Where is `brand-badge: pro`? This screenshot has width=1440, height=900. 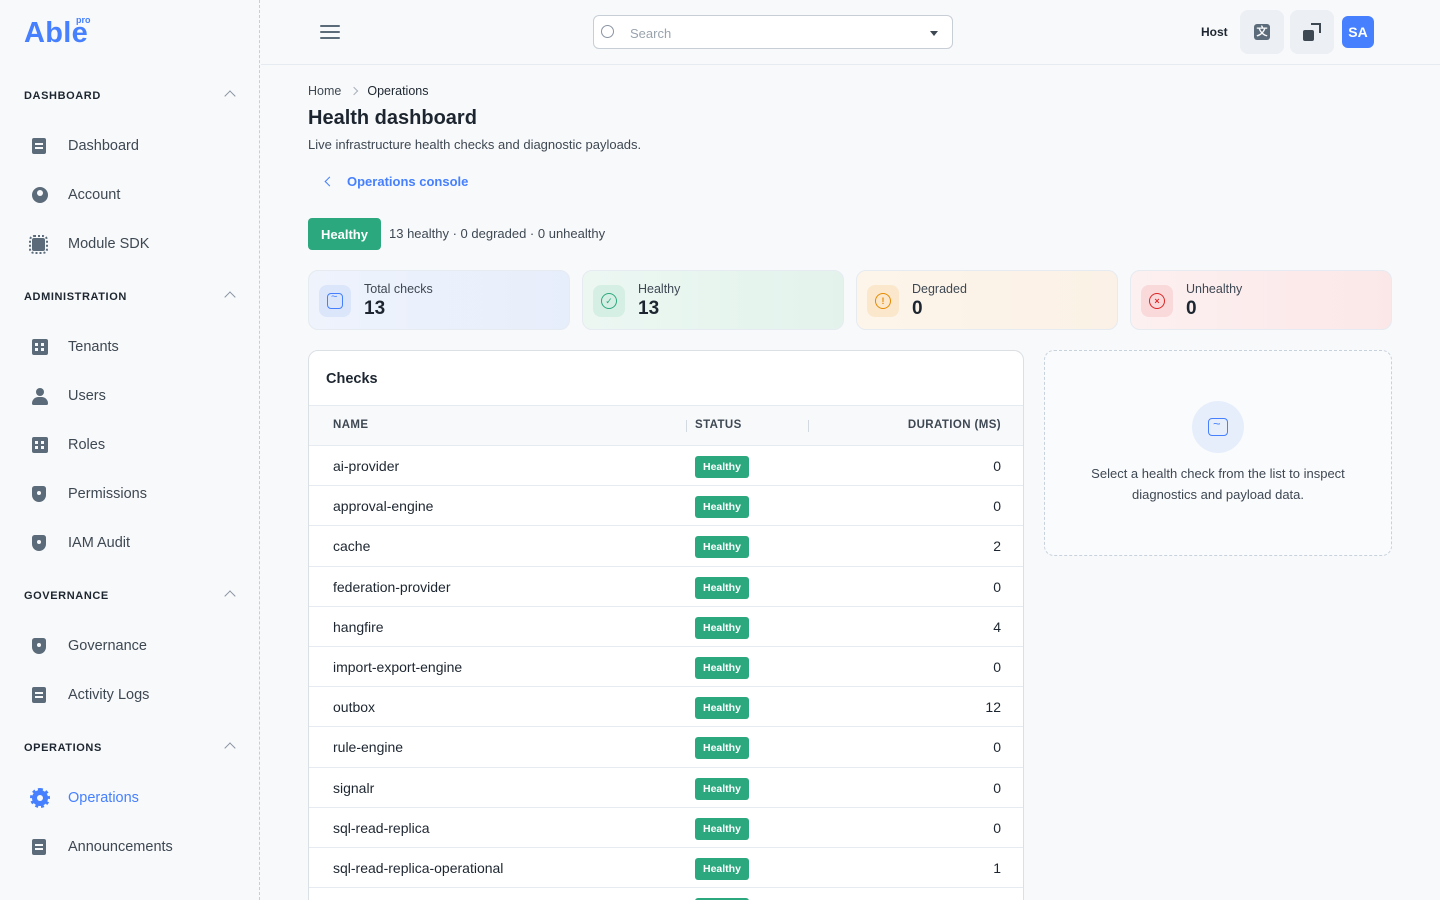 brand-badge: pro is located at coordinates (83, 20).